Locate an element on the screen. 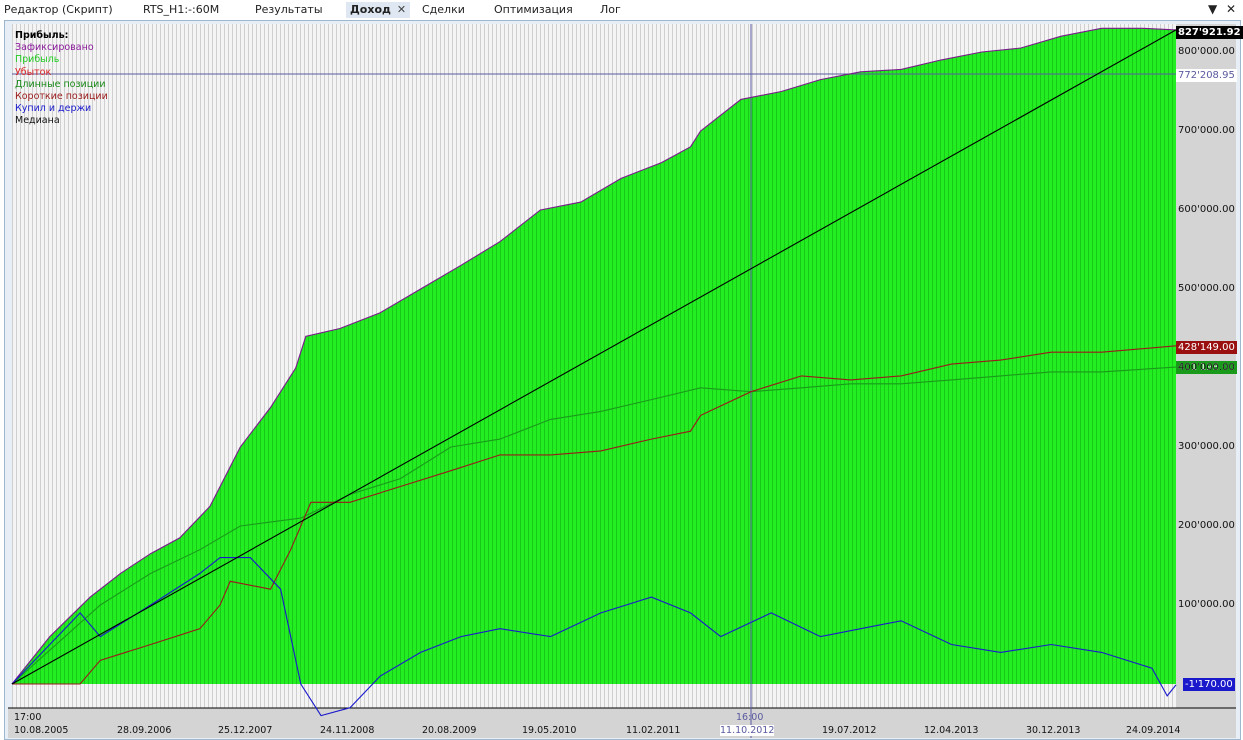  y-tick-label: 500'000.00 is located at coordinates (1206, 288).